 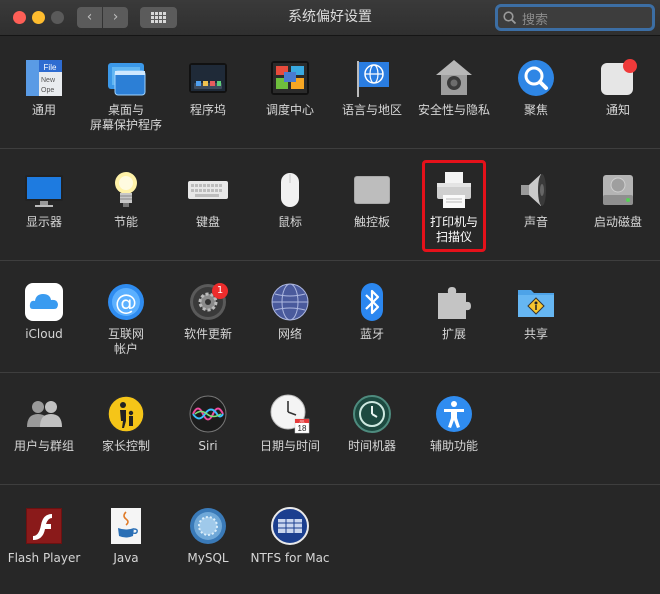 I want to click on pref-label: 程序坞, so click(x=207, y=110).